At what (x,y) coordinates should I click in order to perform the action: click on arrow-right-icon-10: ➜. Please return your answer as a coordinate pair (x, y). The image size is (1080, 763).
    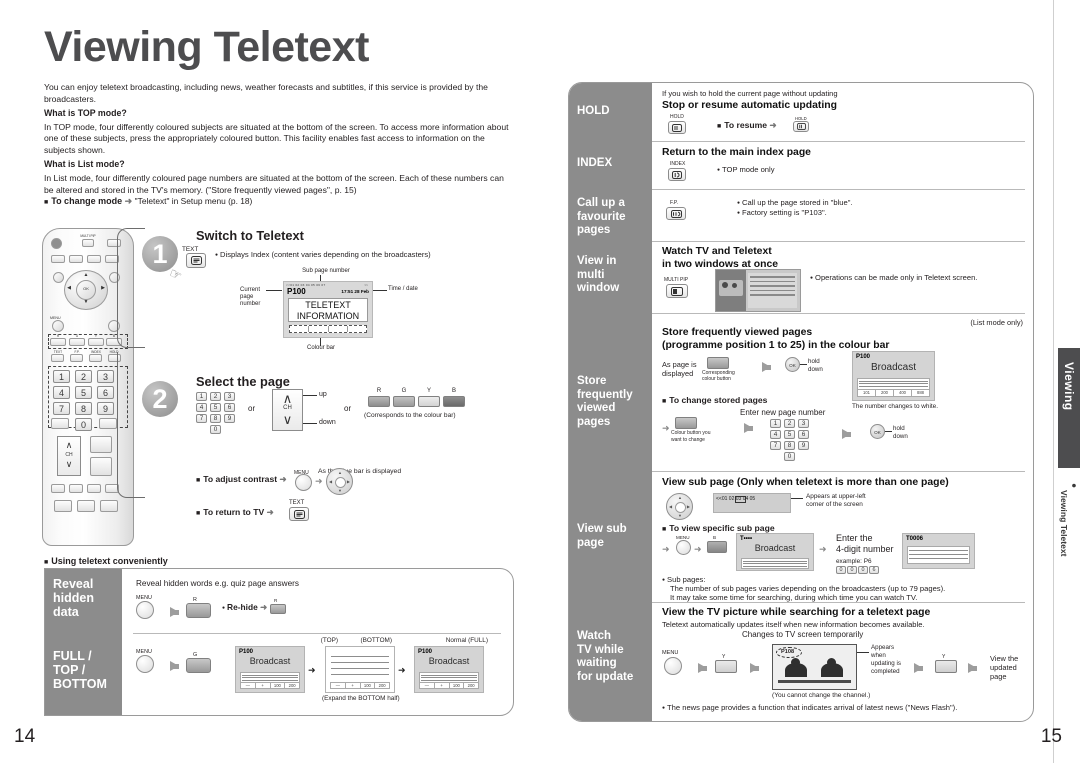
    Looking at the image, I should click on (666, 549).